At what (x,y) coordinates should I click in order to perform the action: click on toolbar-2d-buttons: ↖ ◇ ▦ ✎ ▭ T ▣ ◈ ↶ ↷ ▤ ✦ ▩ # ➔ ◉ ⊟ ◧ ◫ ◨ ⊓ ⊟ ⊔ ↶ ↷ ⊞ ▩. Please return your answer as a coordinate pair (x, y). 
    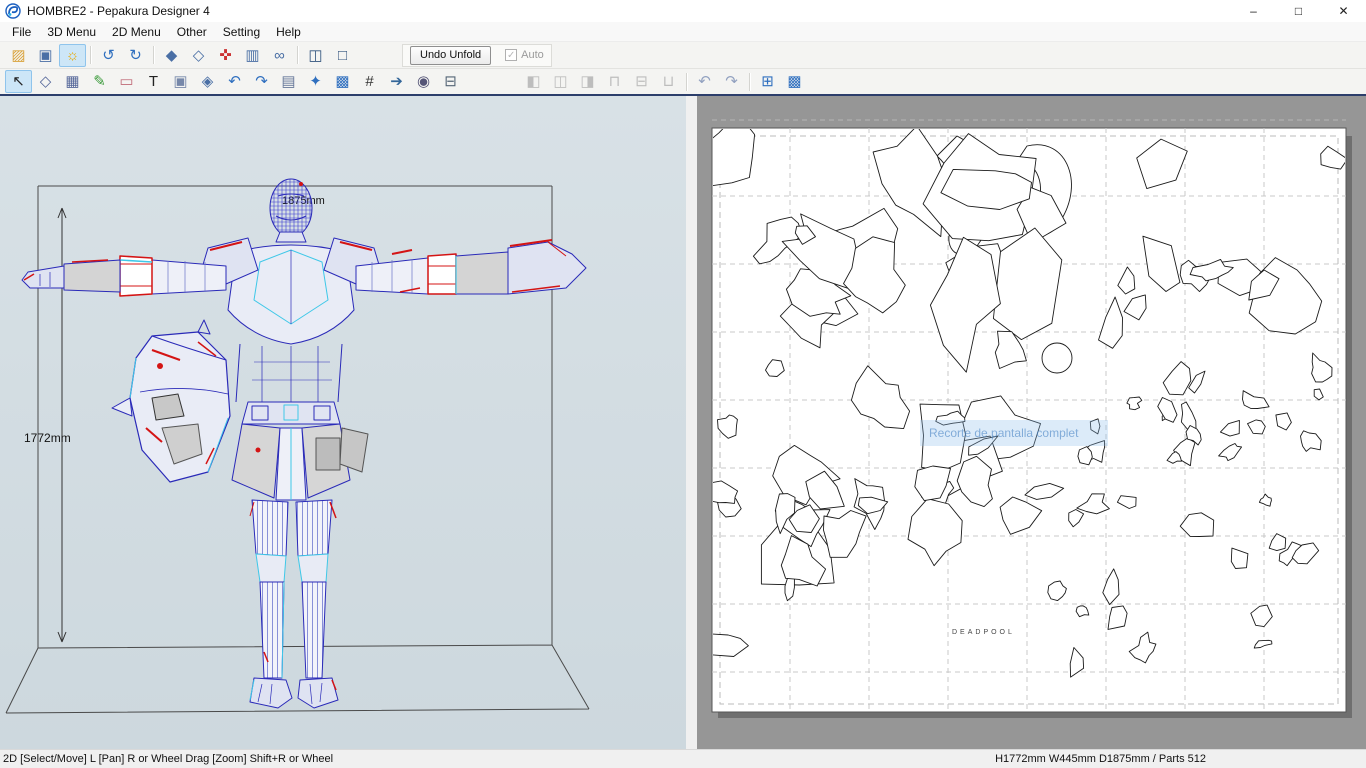
    Looking at the image, I should click on (406, 81).